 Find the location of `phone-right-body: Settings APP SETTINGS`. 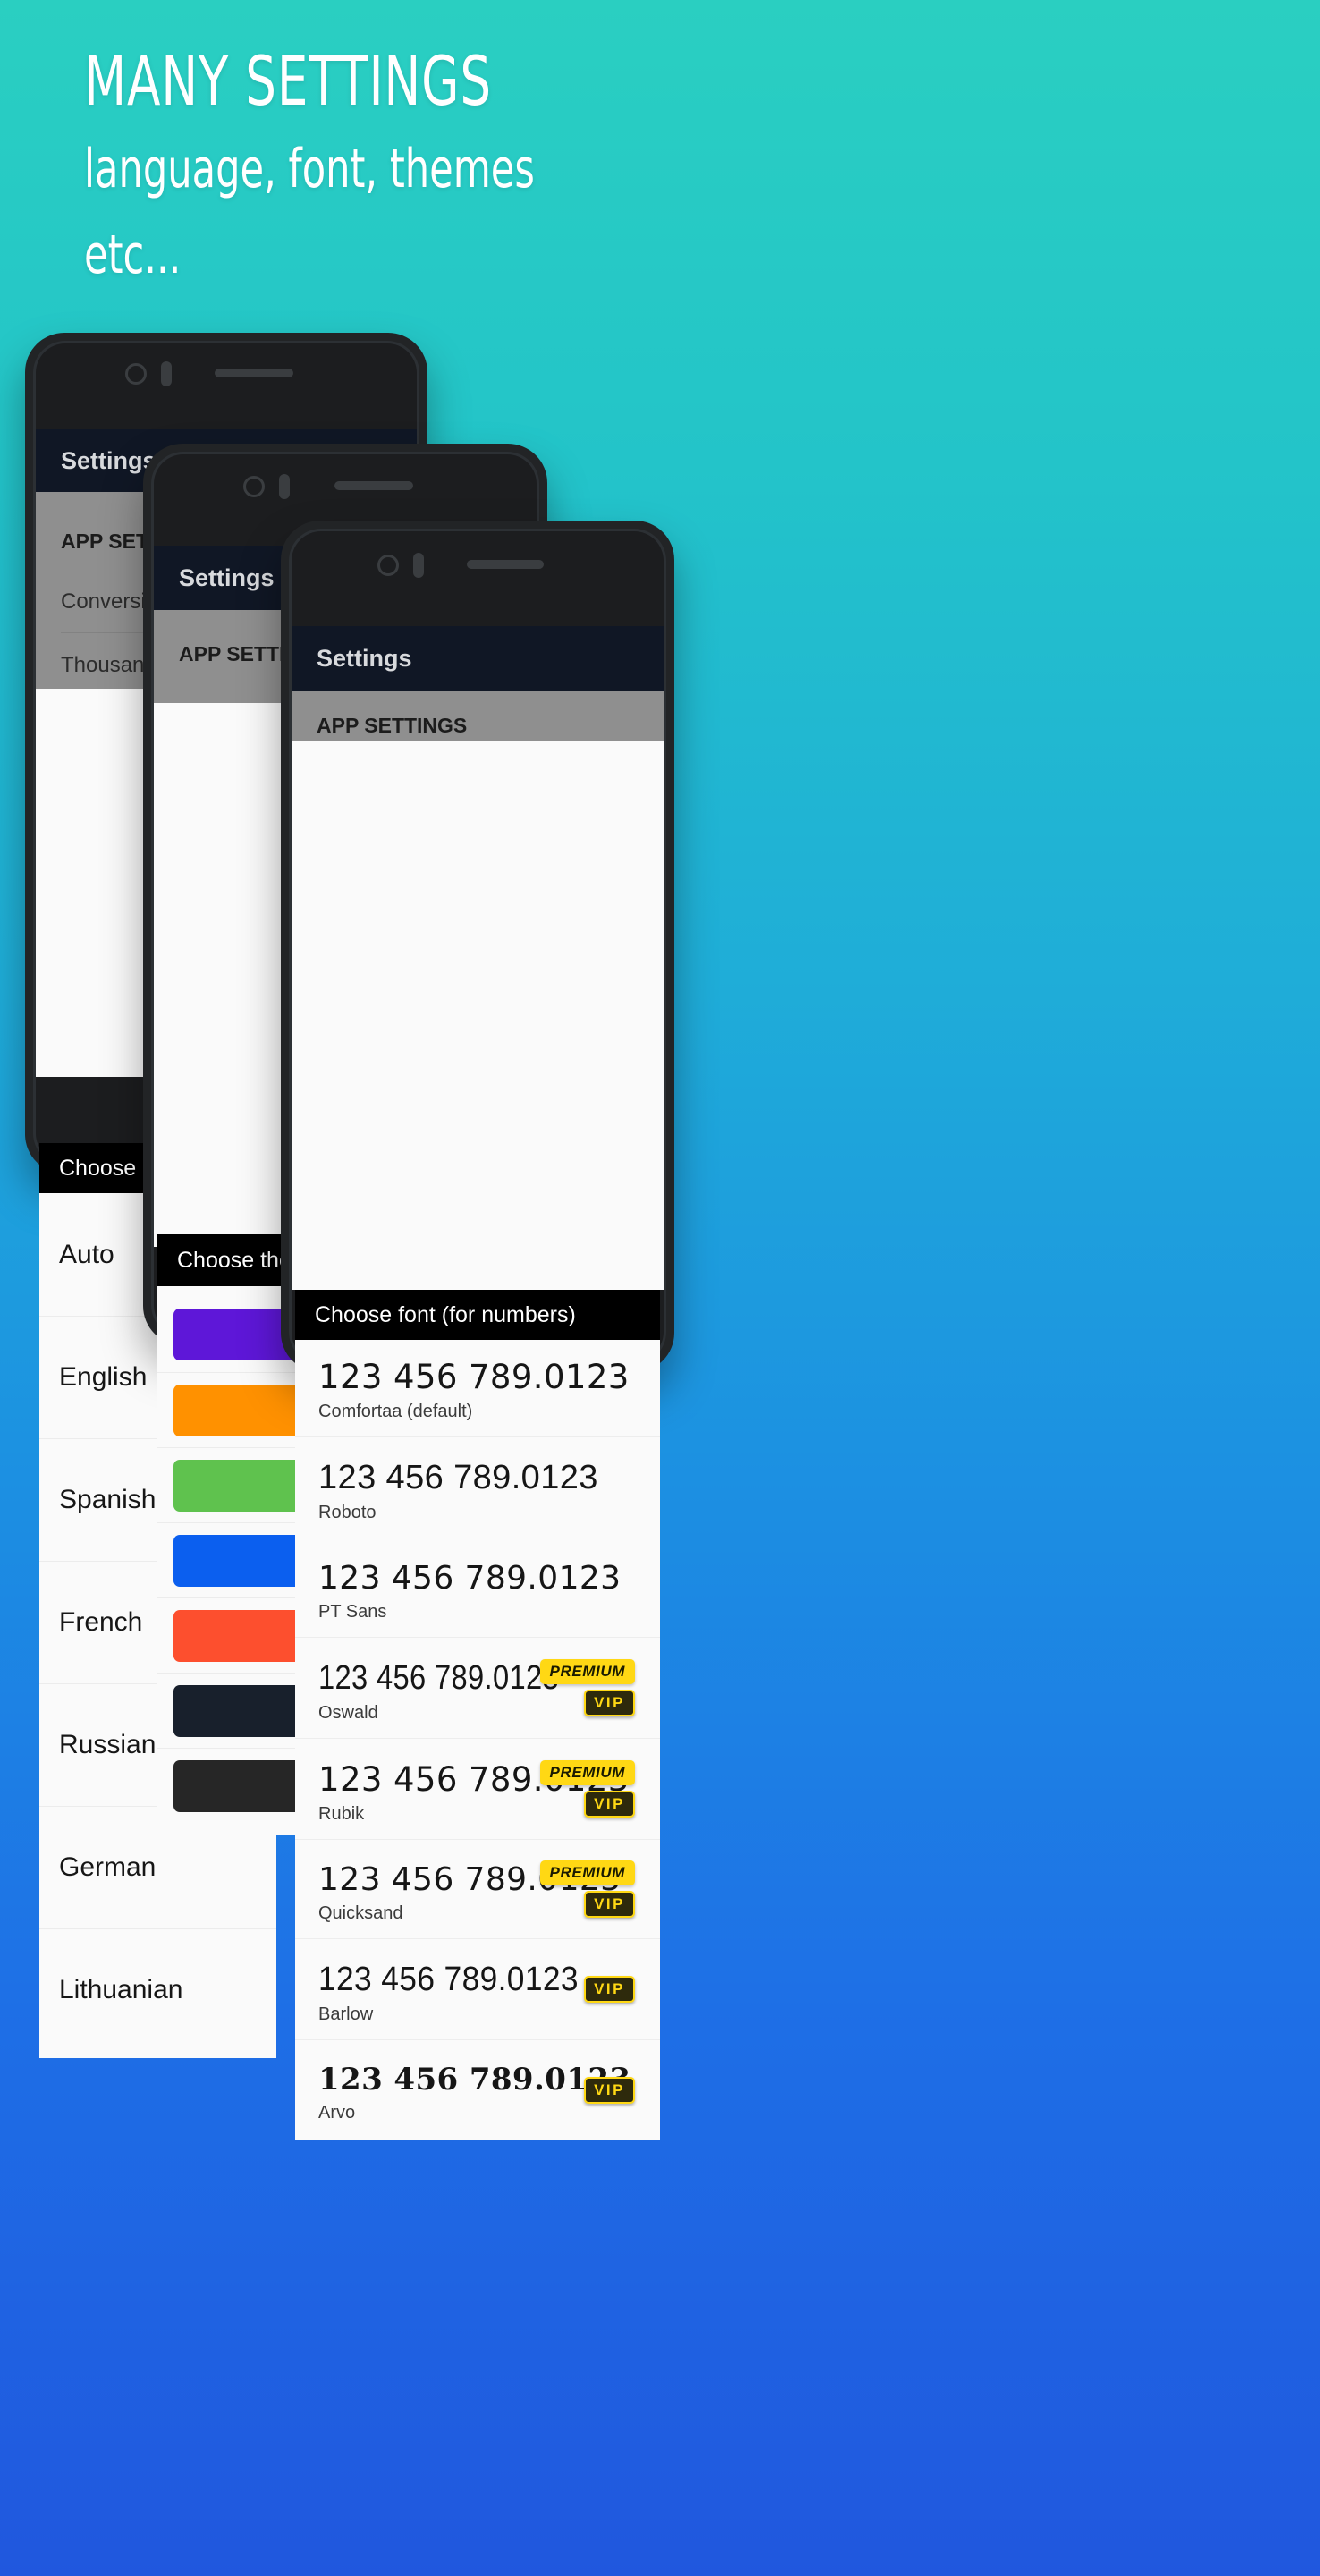

phone-right-body: Settings APP SETTINGS is located at coordinates (478, 946).